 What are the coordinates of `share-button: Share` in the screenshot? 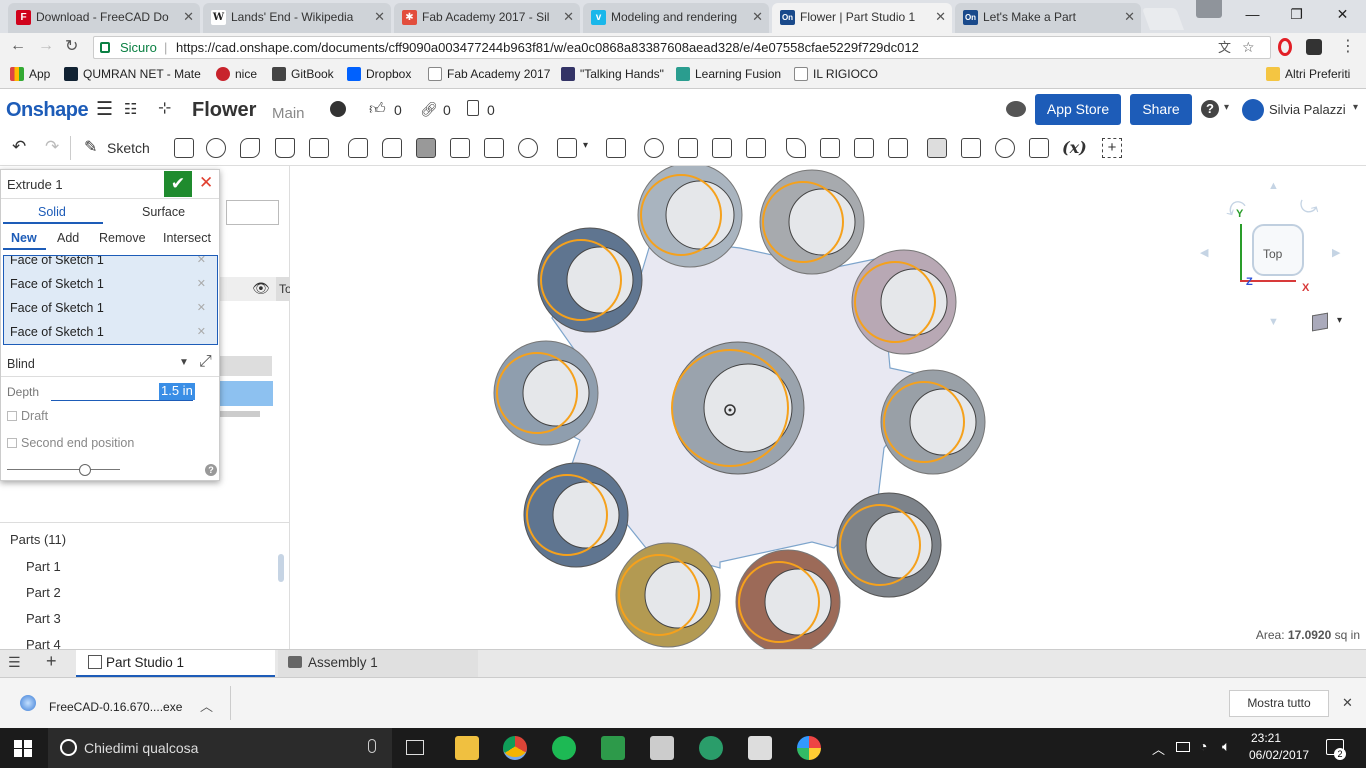 It's located at (1161, 109).